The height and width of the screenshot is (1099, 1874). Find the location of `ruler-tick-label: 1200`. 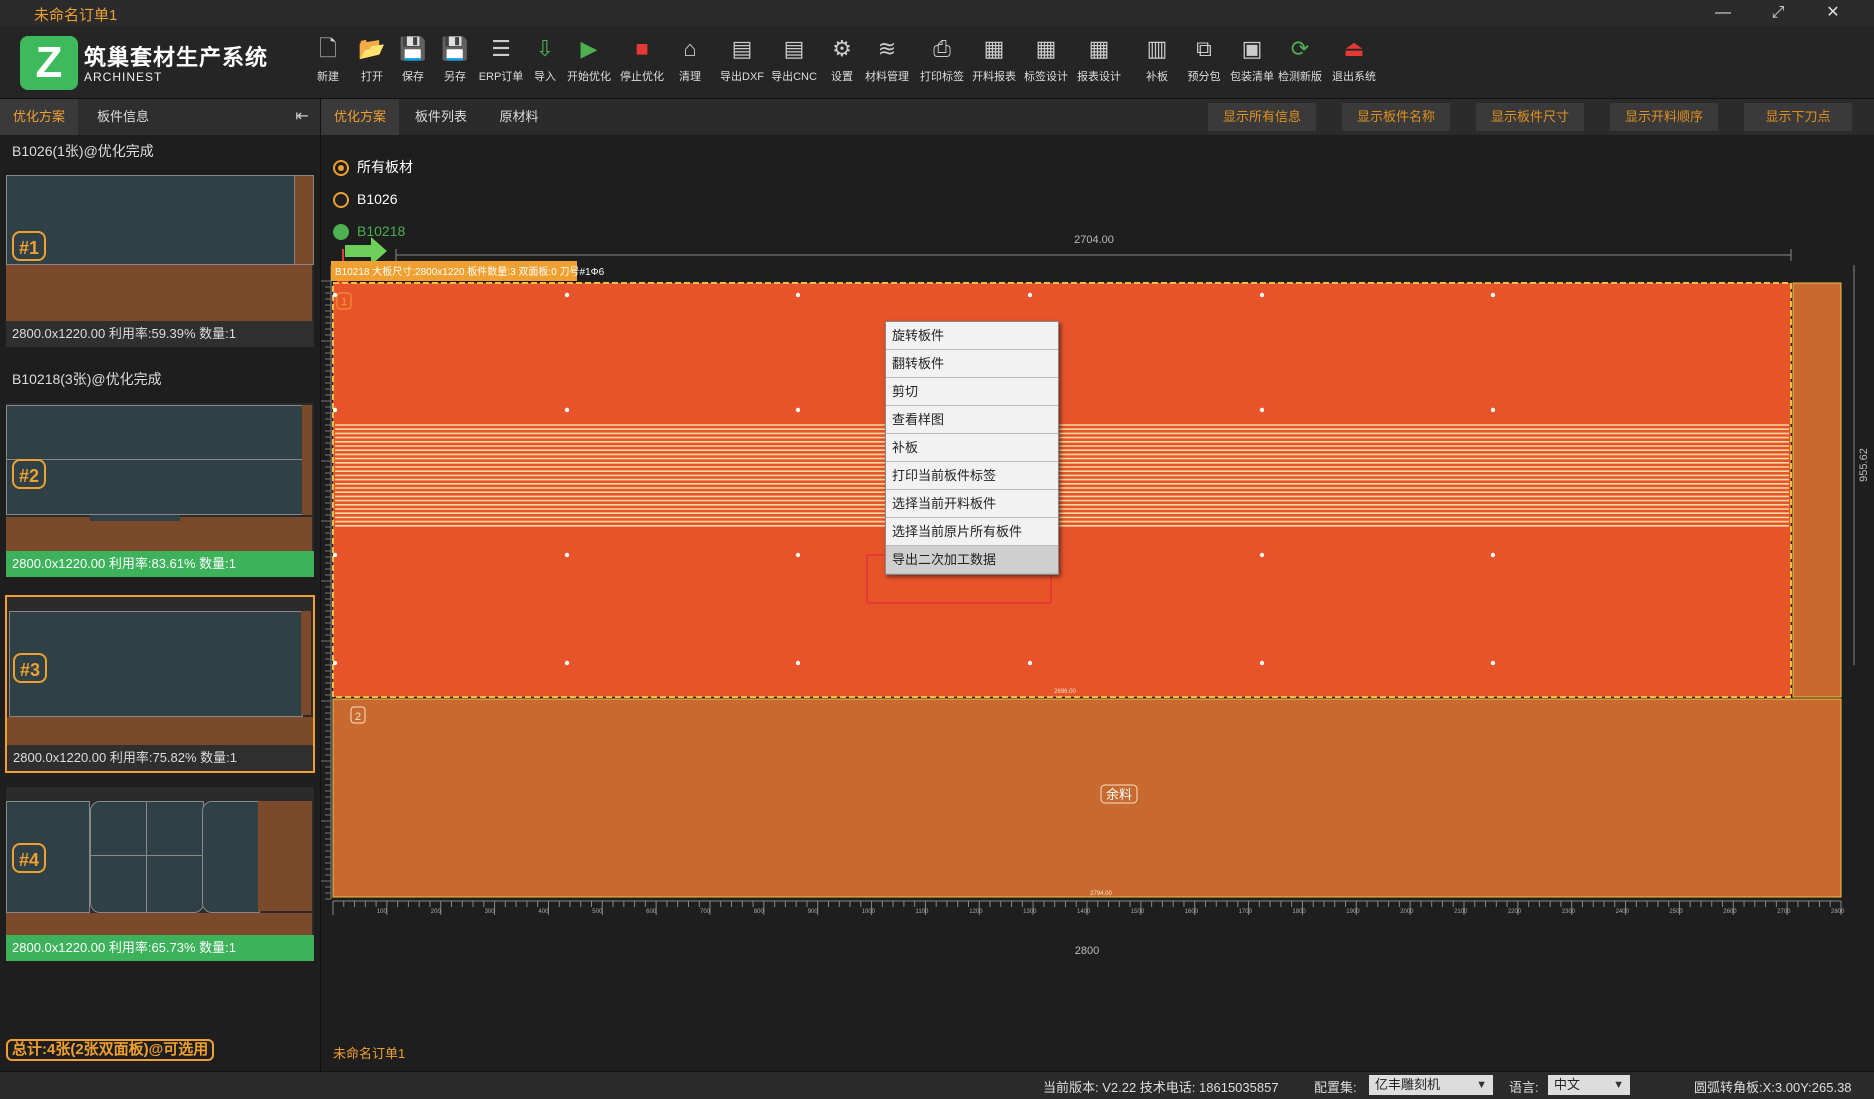

ruler-tick-label: 1200 is located at coordinates (976, 912).